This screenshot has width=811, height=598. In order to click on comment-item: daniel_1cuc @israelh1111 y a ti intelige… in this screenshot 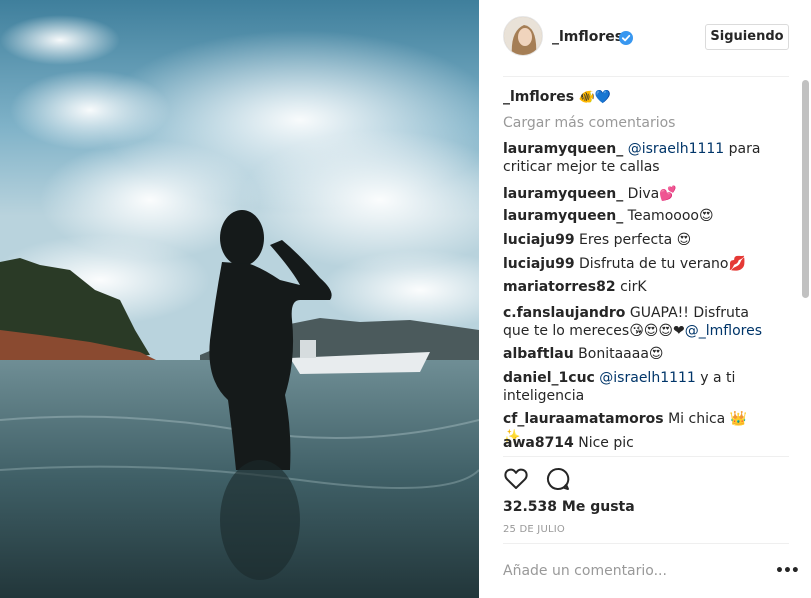, I will do `click(633, 387)`.